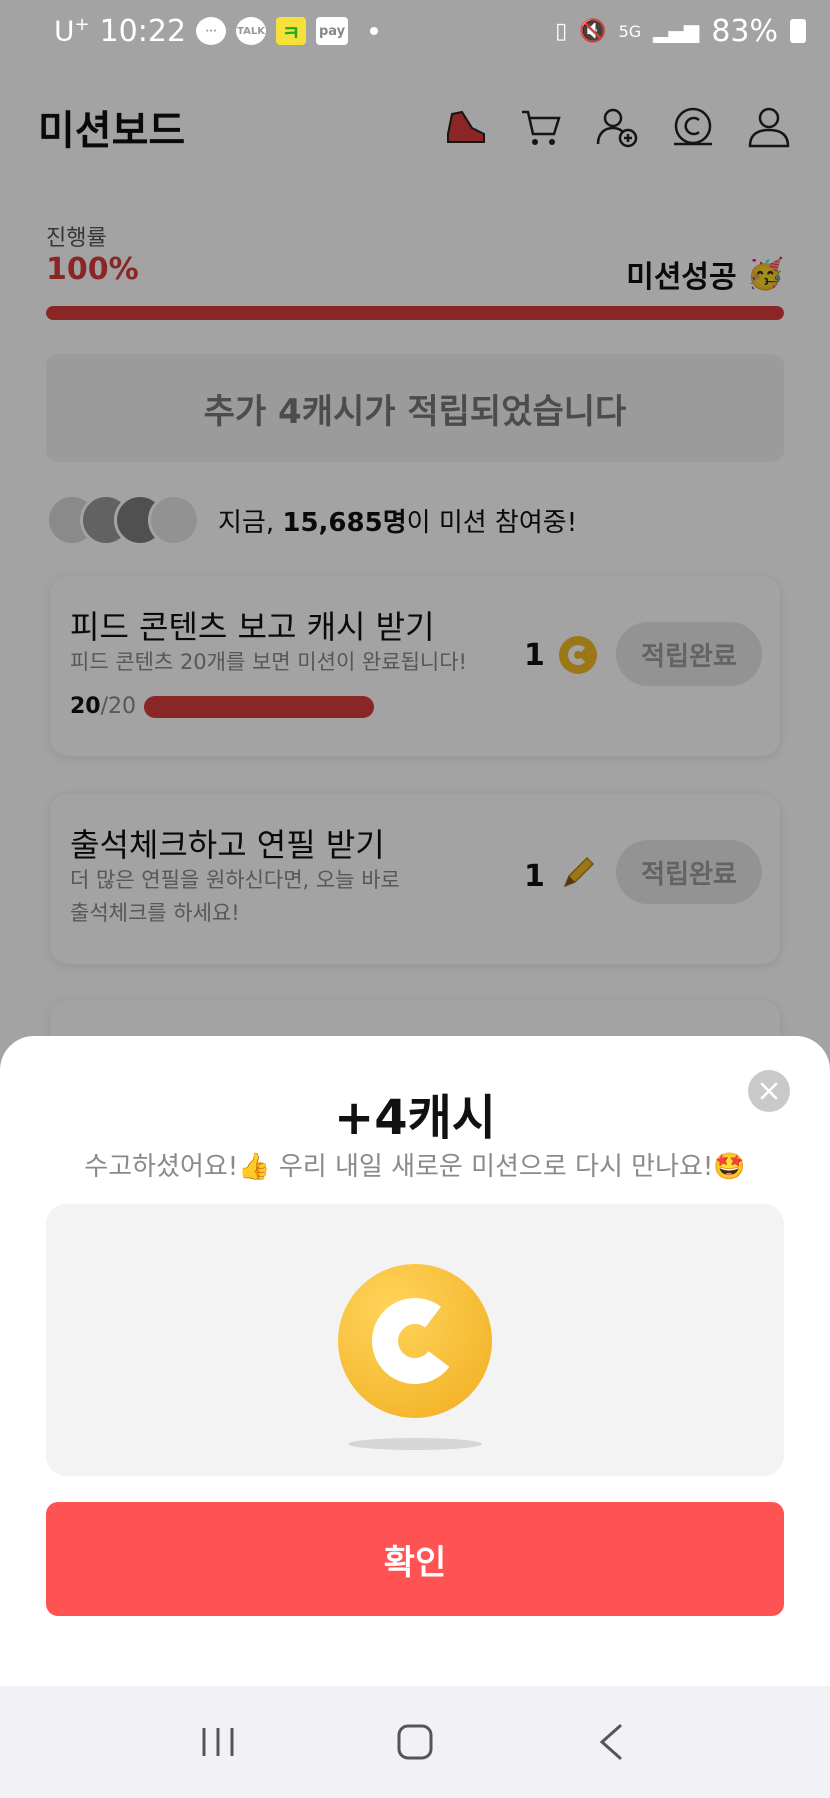 This screenshot has height=1798, width=830. I want to click on status-bar: U+ 10:22 ··· TALK ㅋ pay ▯ 🔇 5G ▂▄▆ 83%, so click(415, 31).